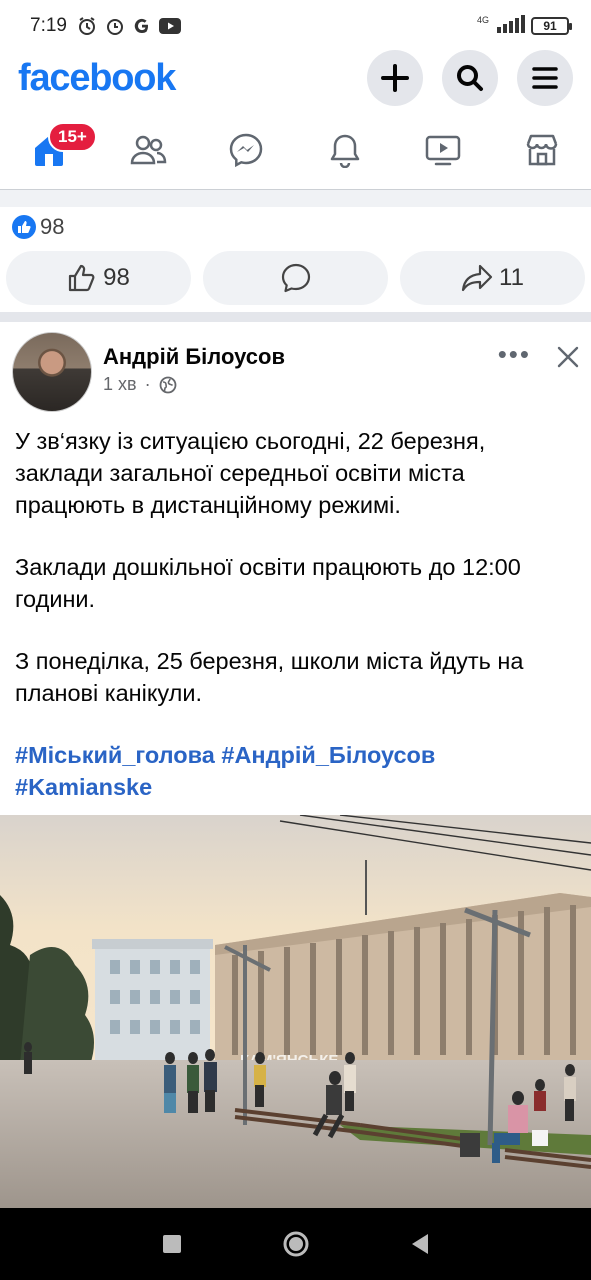  Describe the element at coordinates (514, 354) in the screenshot. I see `more-options-icon: •••` at that location.